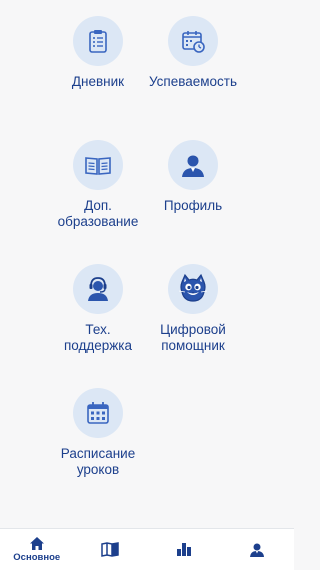 The image size is (320, 570). Describe the element at coordinates (98, 165) in the screenshot. I see `open-book-icon` at that location.